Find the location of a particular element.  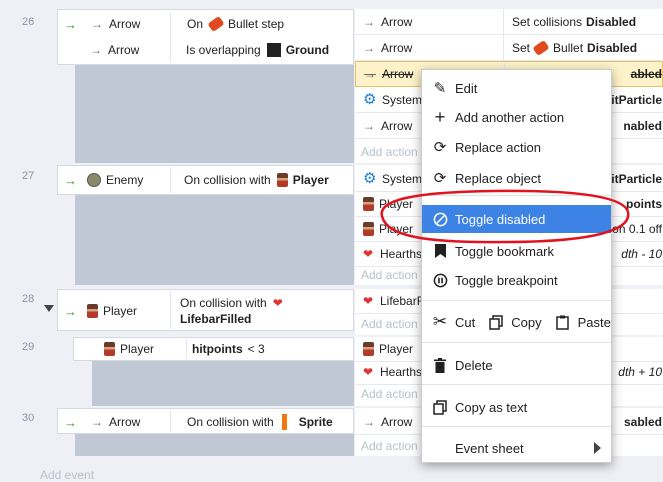

menu-item-cut: ✂ Cut is located at coordinates (448, 322).